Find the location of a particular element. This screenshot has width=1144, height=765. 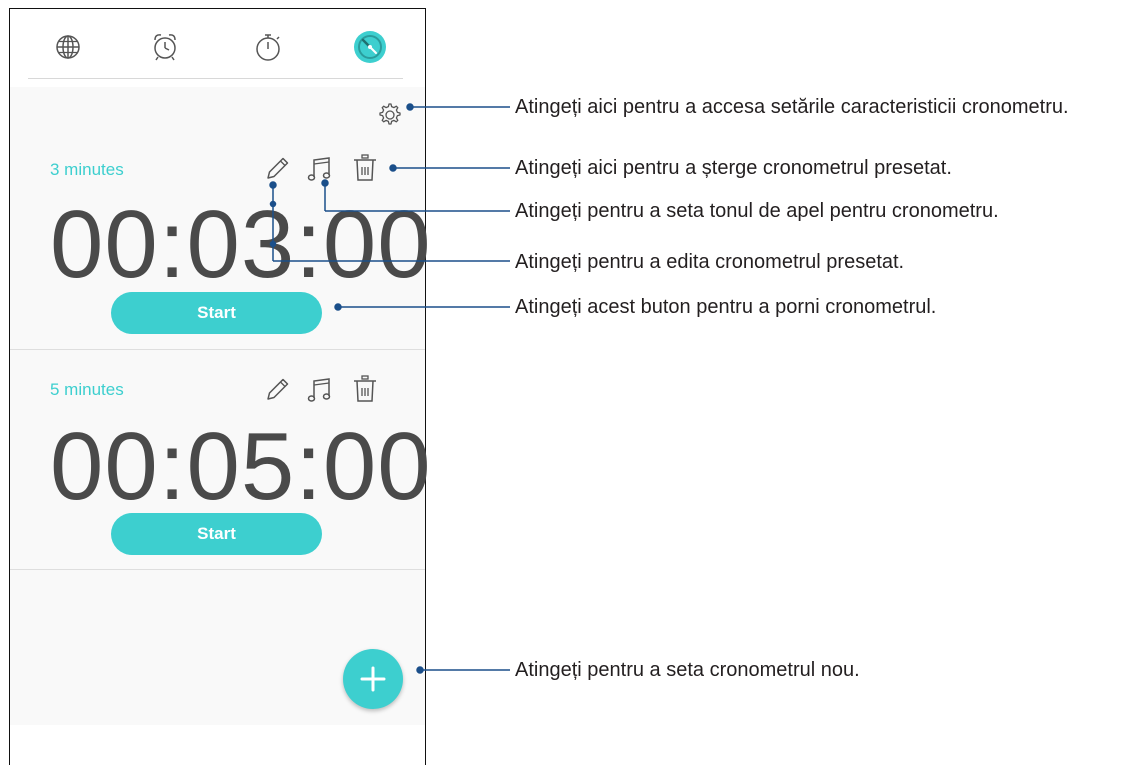

settings-button is located at coordinates (389, 115).